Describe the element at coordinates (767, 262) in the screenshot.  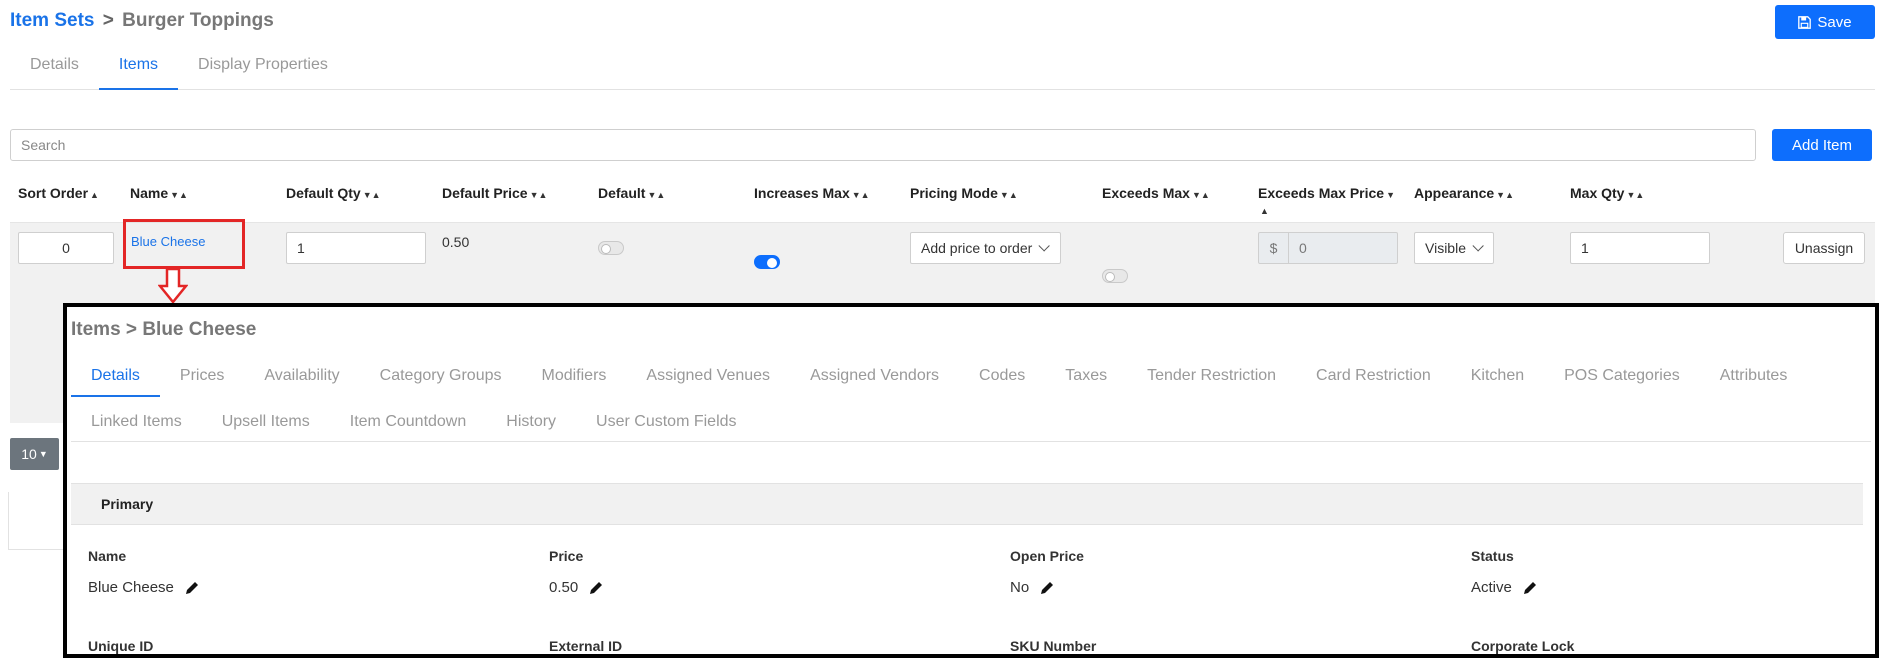
I see `increases-max-toggle` at that location.